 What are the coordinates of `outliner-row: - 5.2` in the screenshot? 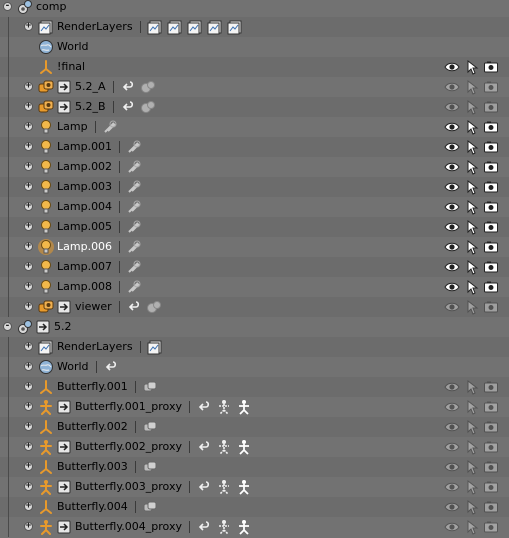 It's located at (254, 327).